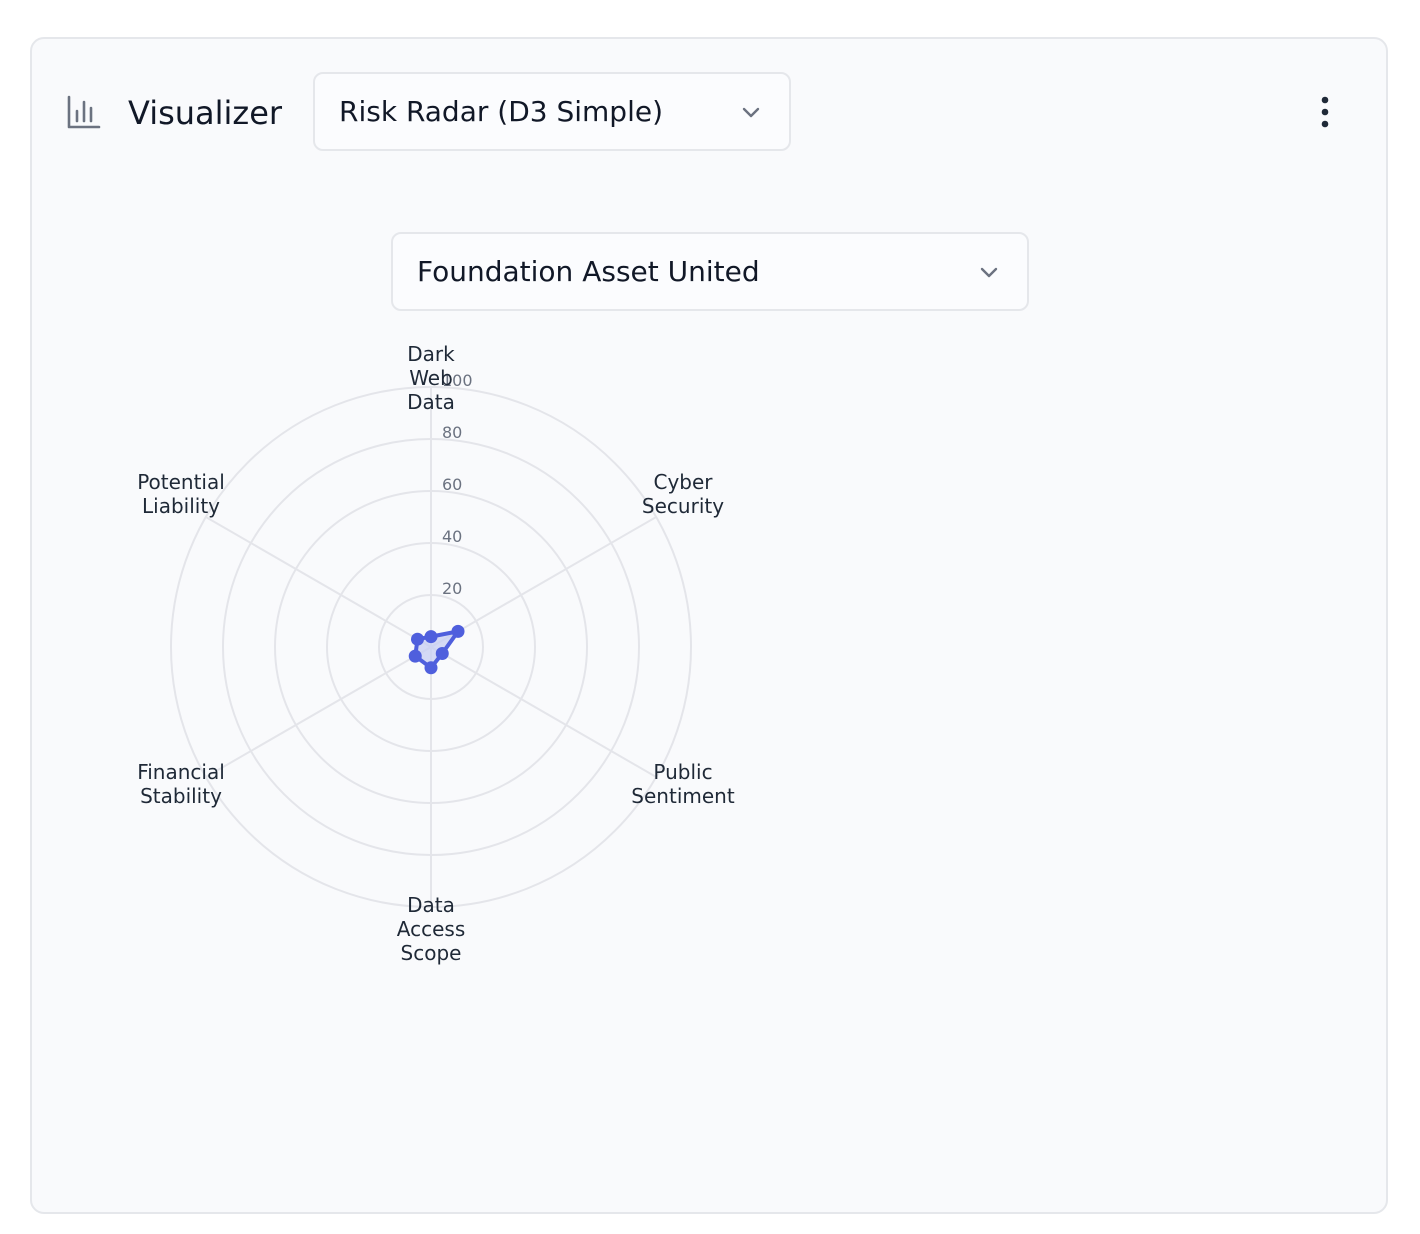 The width and height of the screenshot is (1420, 1234). I want to click on axis-label-5: Potential Liability, so click(181, 494).